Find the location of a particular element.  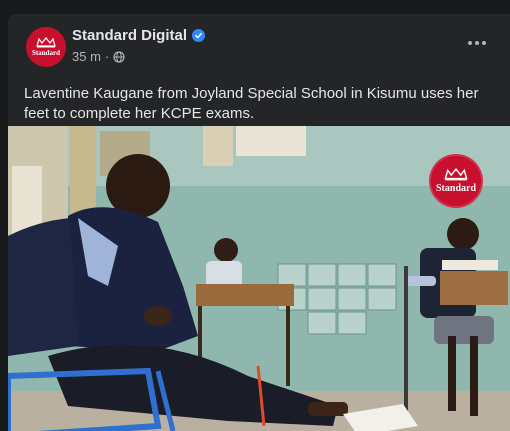

post-meta: 35 m · is located at coordinates (98, 56).